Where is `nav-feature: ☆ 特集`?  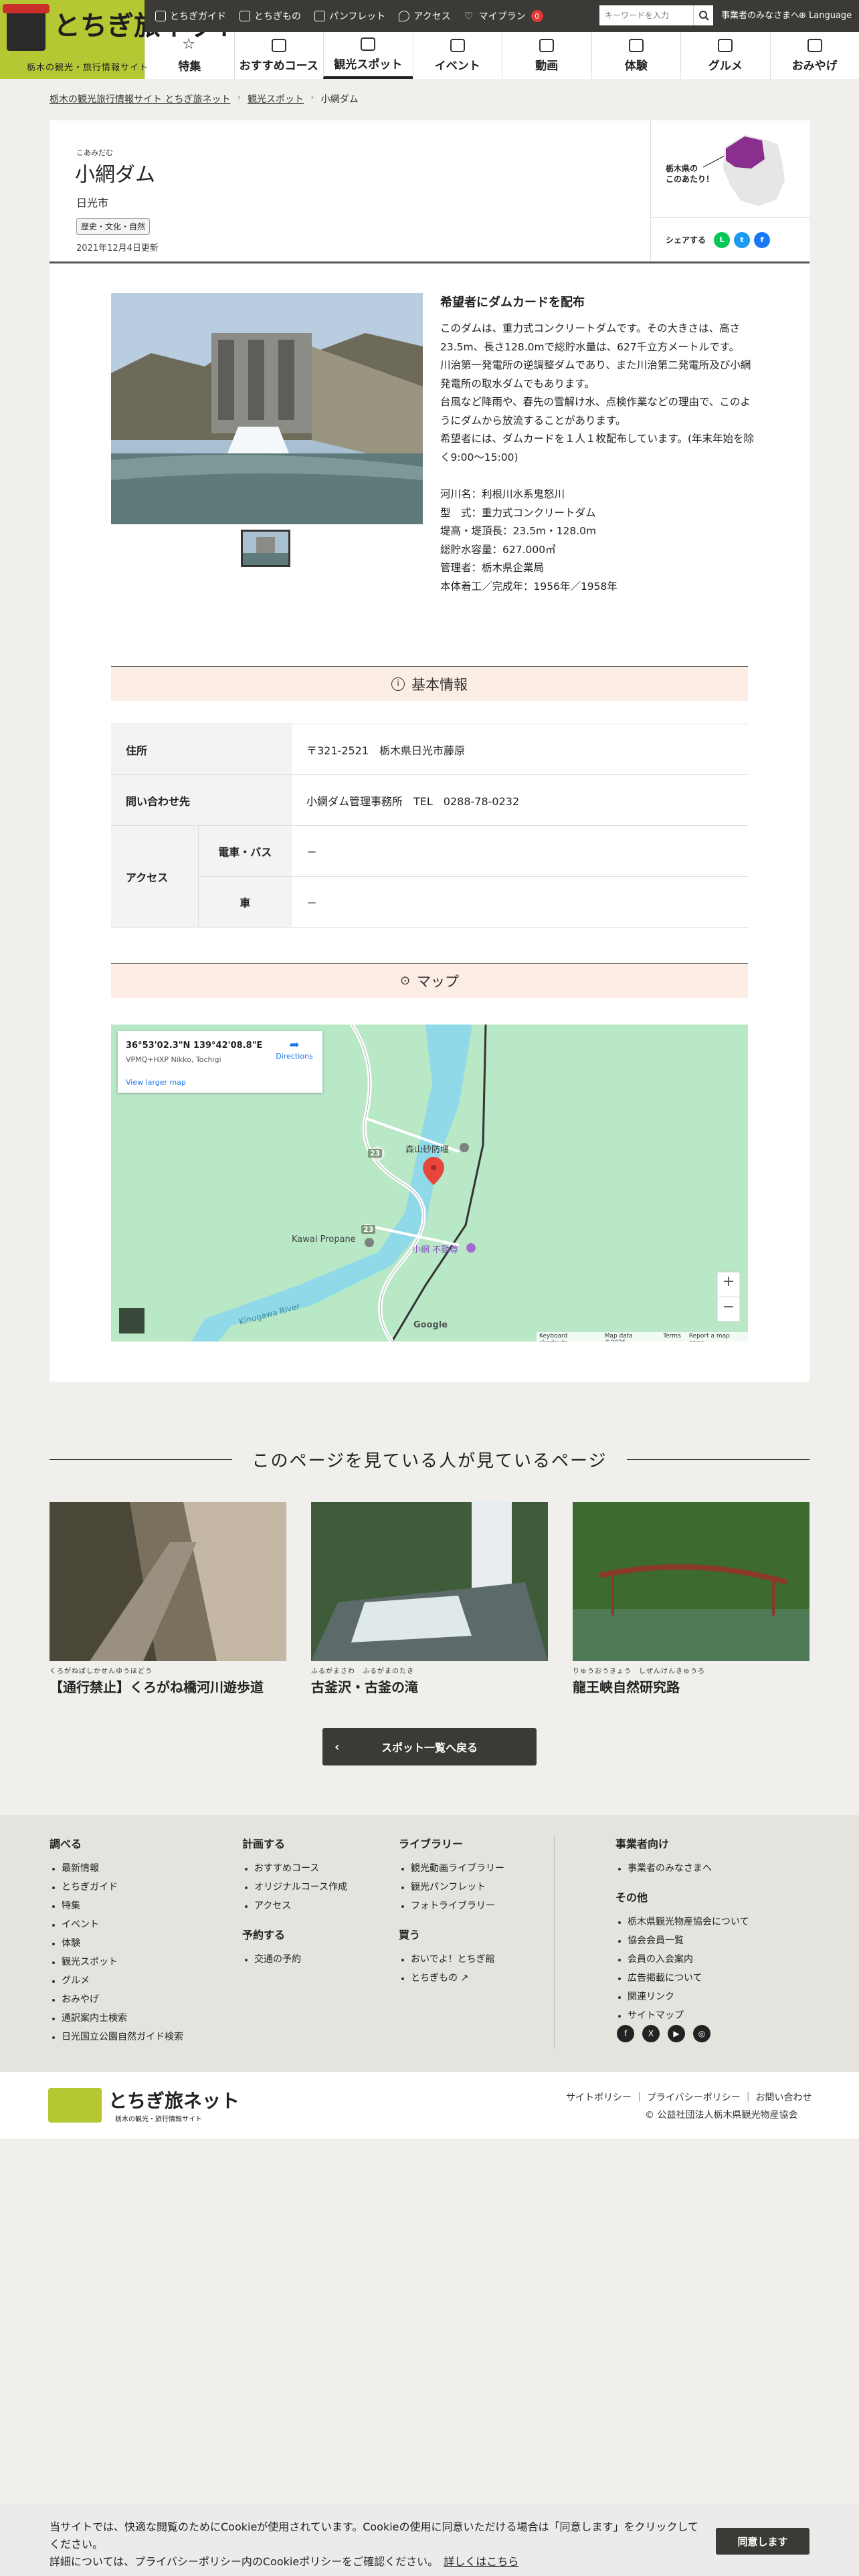 nav-feature: ☆ 特集 is located at coordinates (190, 55).